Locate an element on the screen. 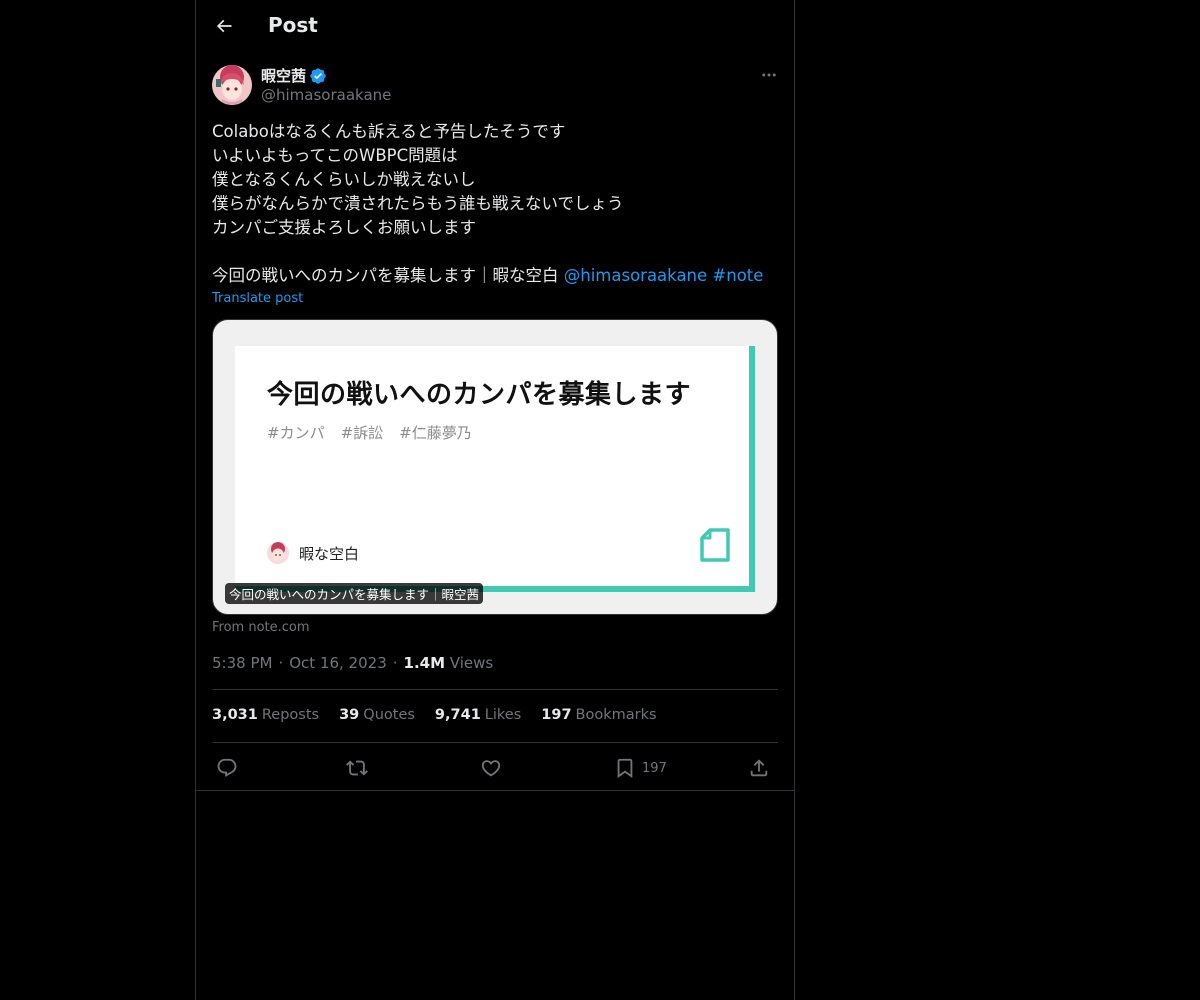 This screenshot has width=1200, height=1000. card-domain: From note.com is located at coordinates (261, 627).